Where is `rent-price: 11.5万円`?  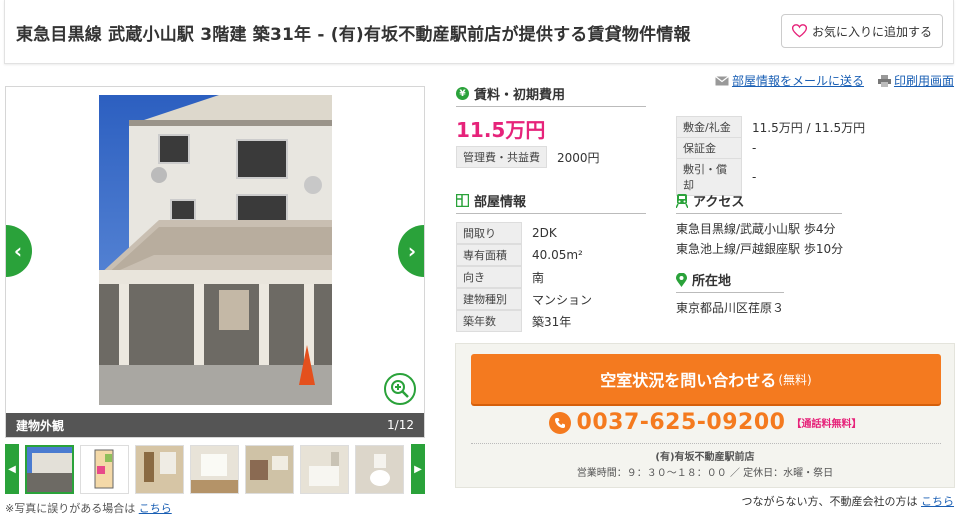 rent-price: 11.5万円 is located at coordinates (501, 130).